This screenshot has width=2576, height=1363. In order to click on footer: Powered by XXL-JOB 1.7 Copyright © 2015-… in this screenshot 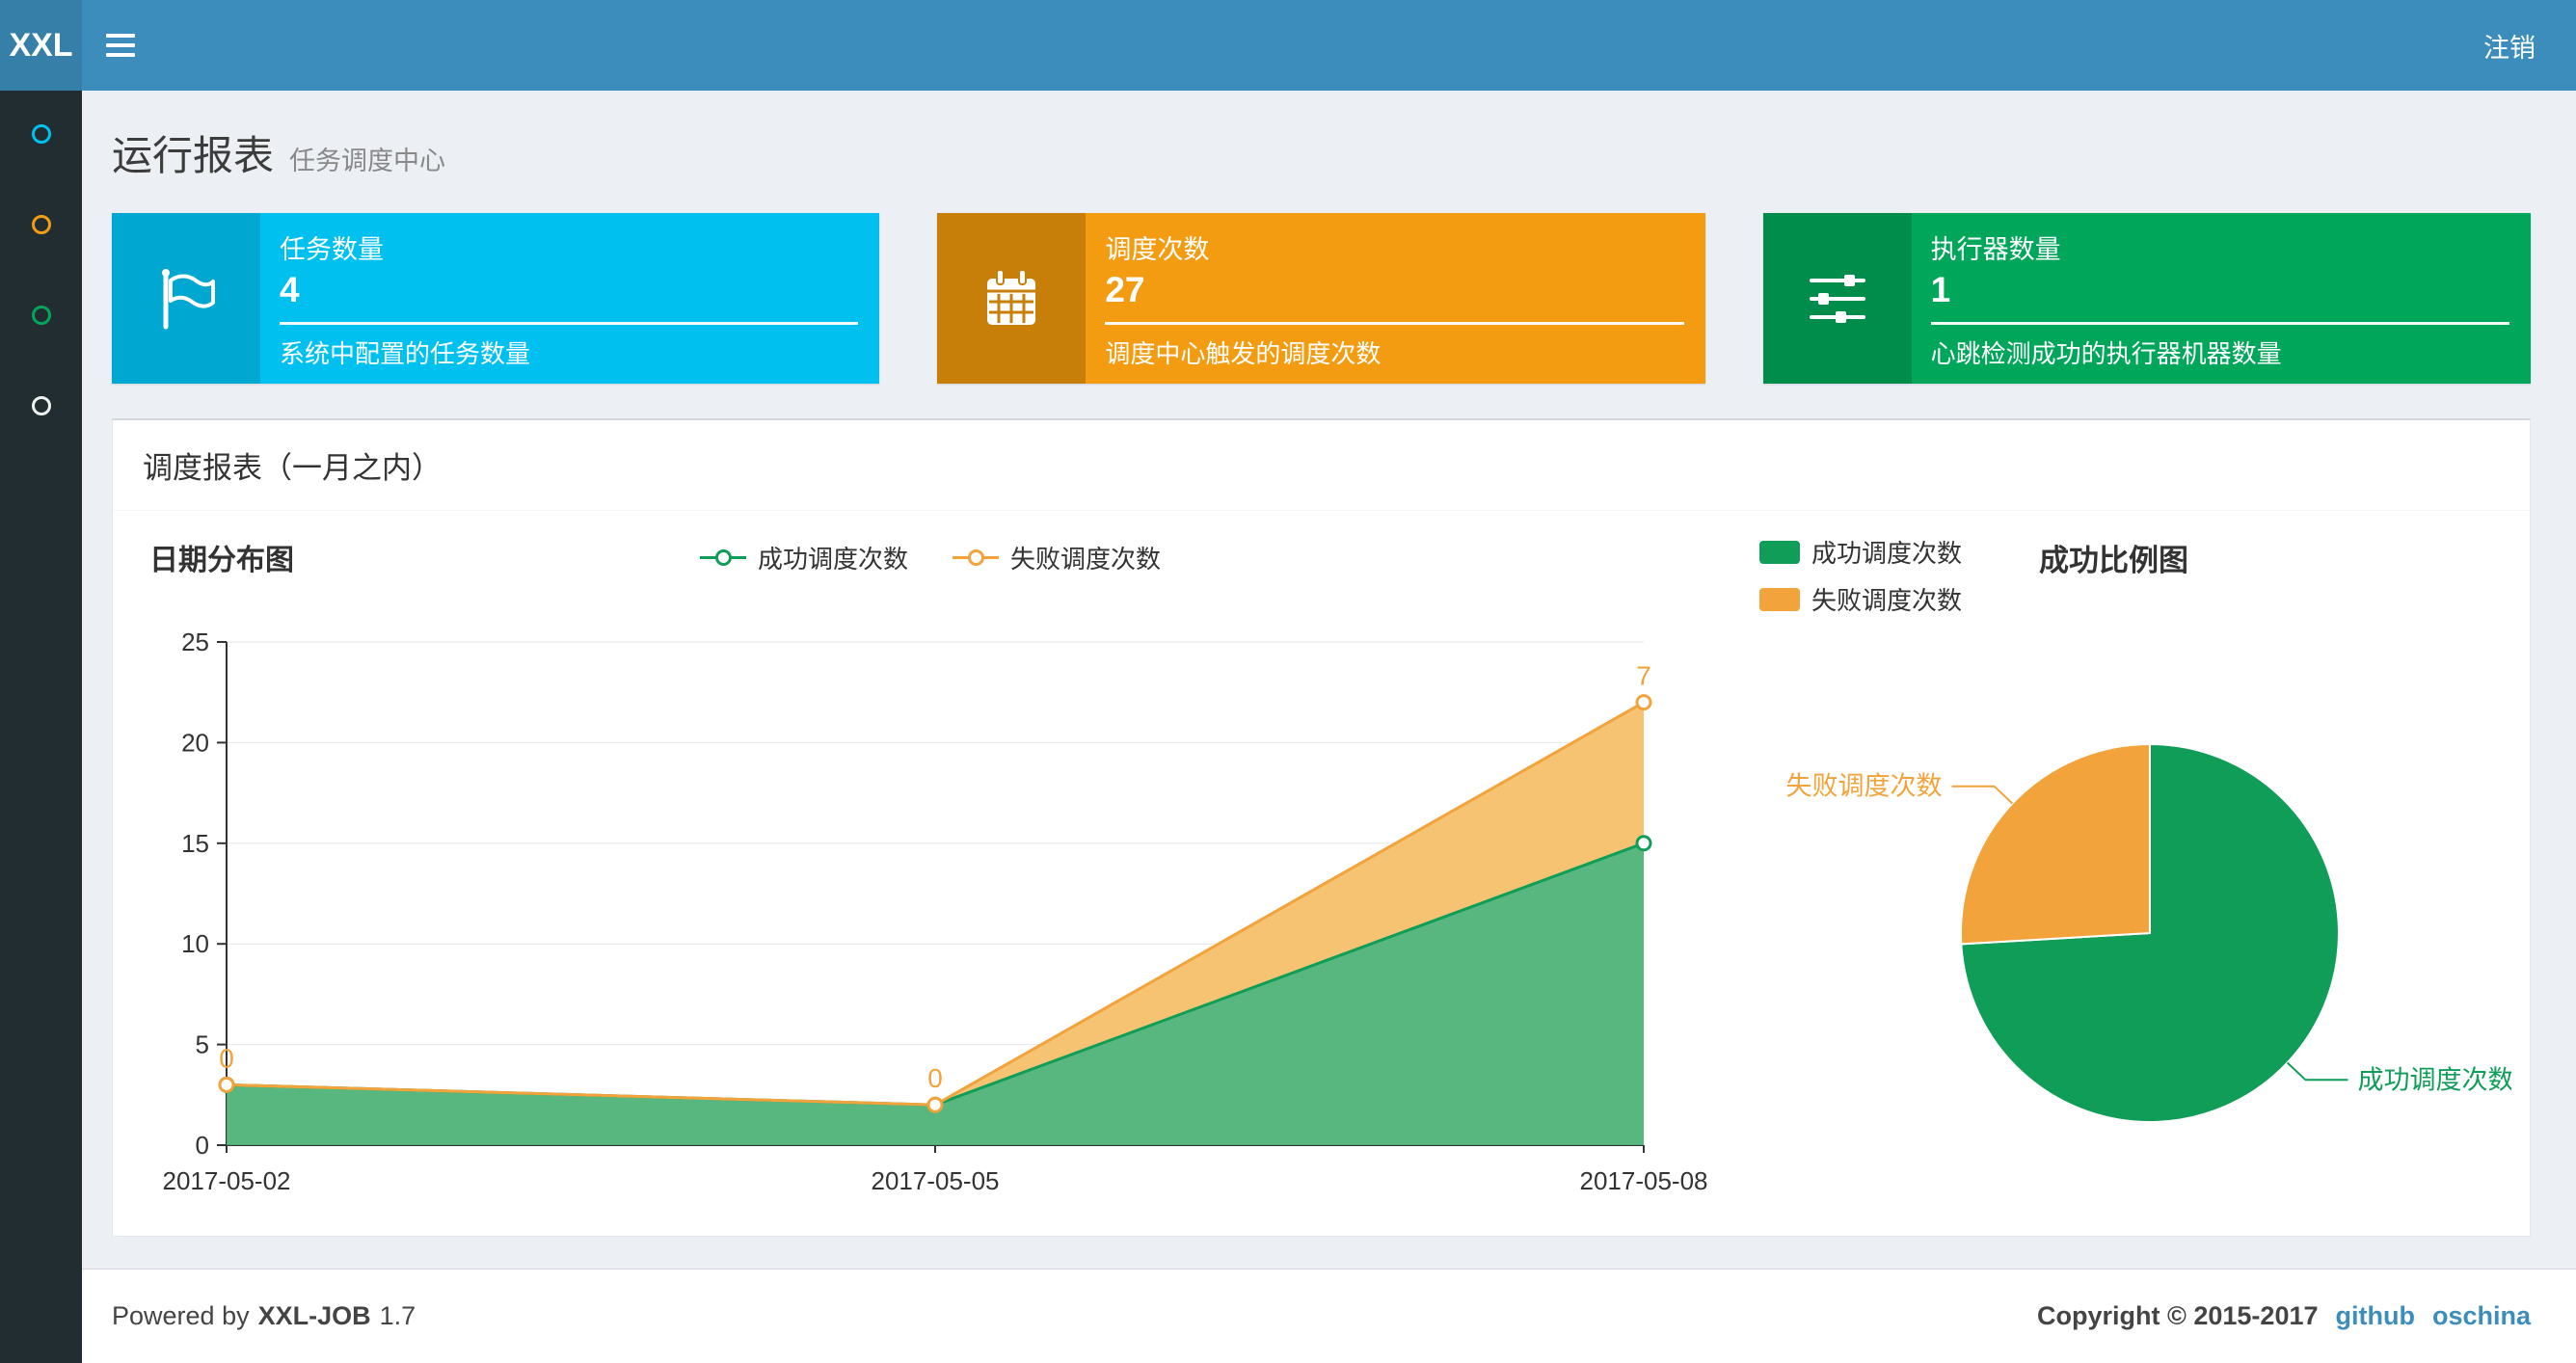, I will do `click(1329, 1316)`.